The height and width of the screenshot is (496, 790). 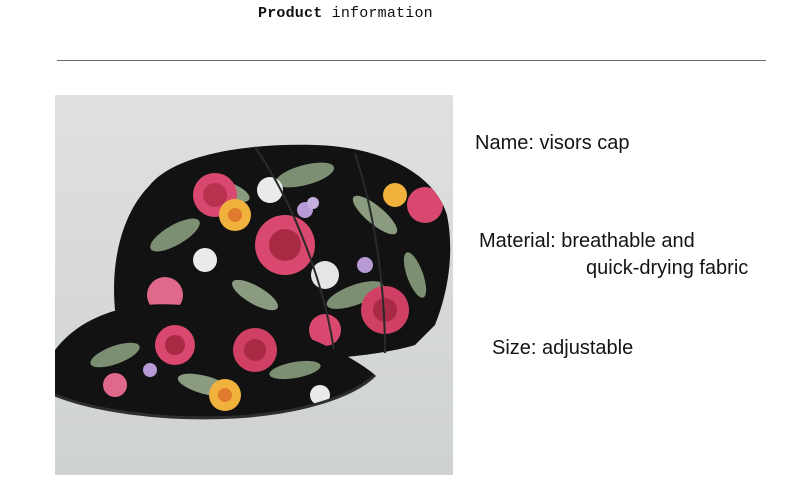 I want to click on spec-size: Size: adjustable, so click(x=563, y=348).